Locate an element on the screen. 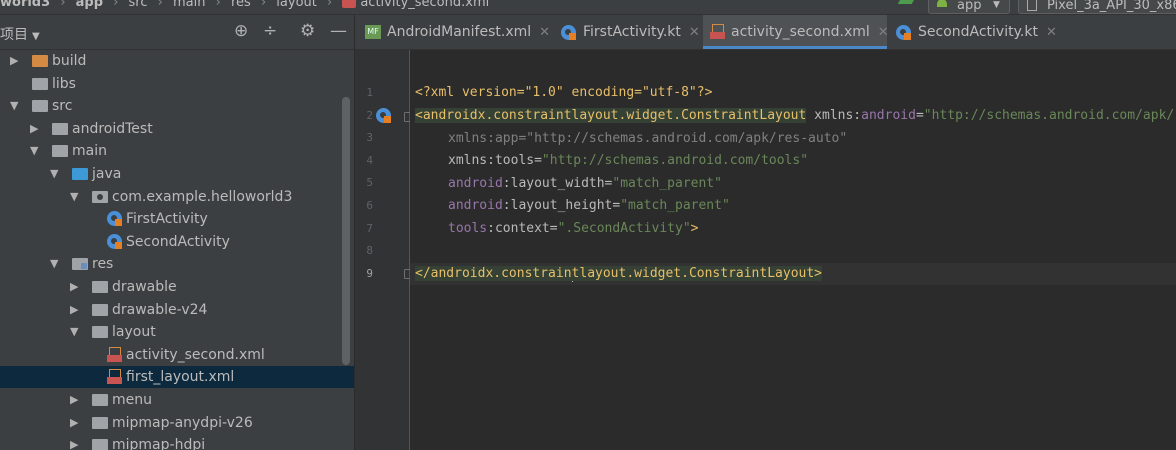 The image size is (1176, 450). android-icon is located at coordinates (942, 3).